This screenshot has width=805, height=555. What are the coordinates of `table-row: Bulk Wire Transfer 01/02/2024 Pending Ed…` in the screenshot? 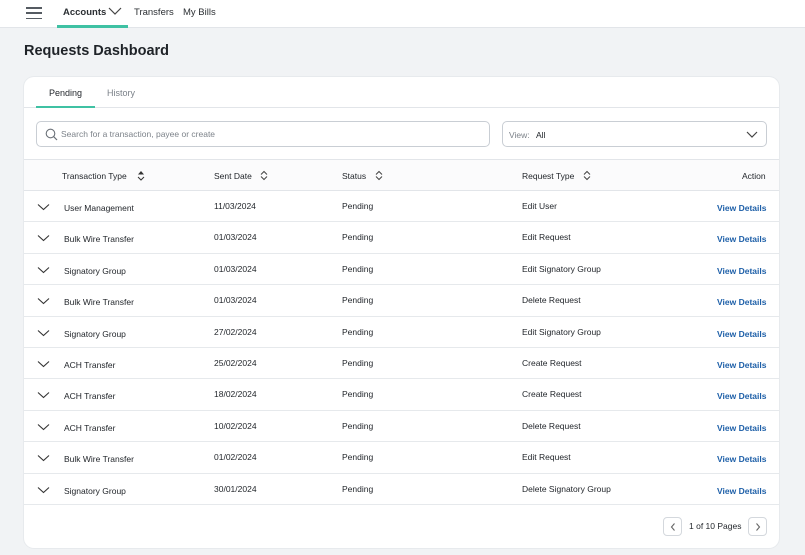 It's located at (401, 458).